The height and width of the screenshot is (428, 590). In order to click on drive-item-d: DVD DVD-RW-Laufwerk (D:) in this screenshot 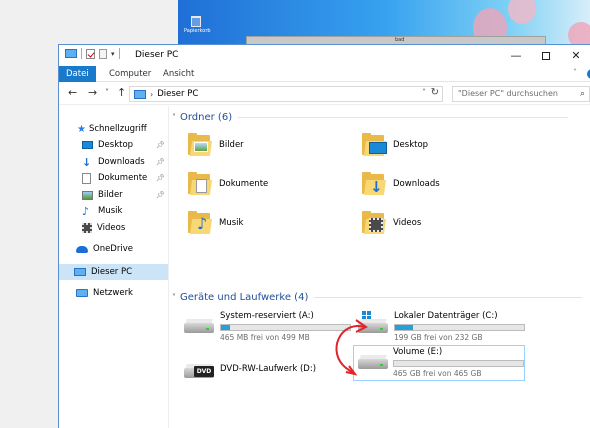, I will do `click(250, 369)`.